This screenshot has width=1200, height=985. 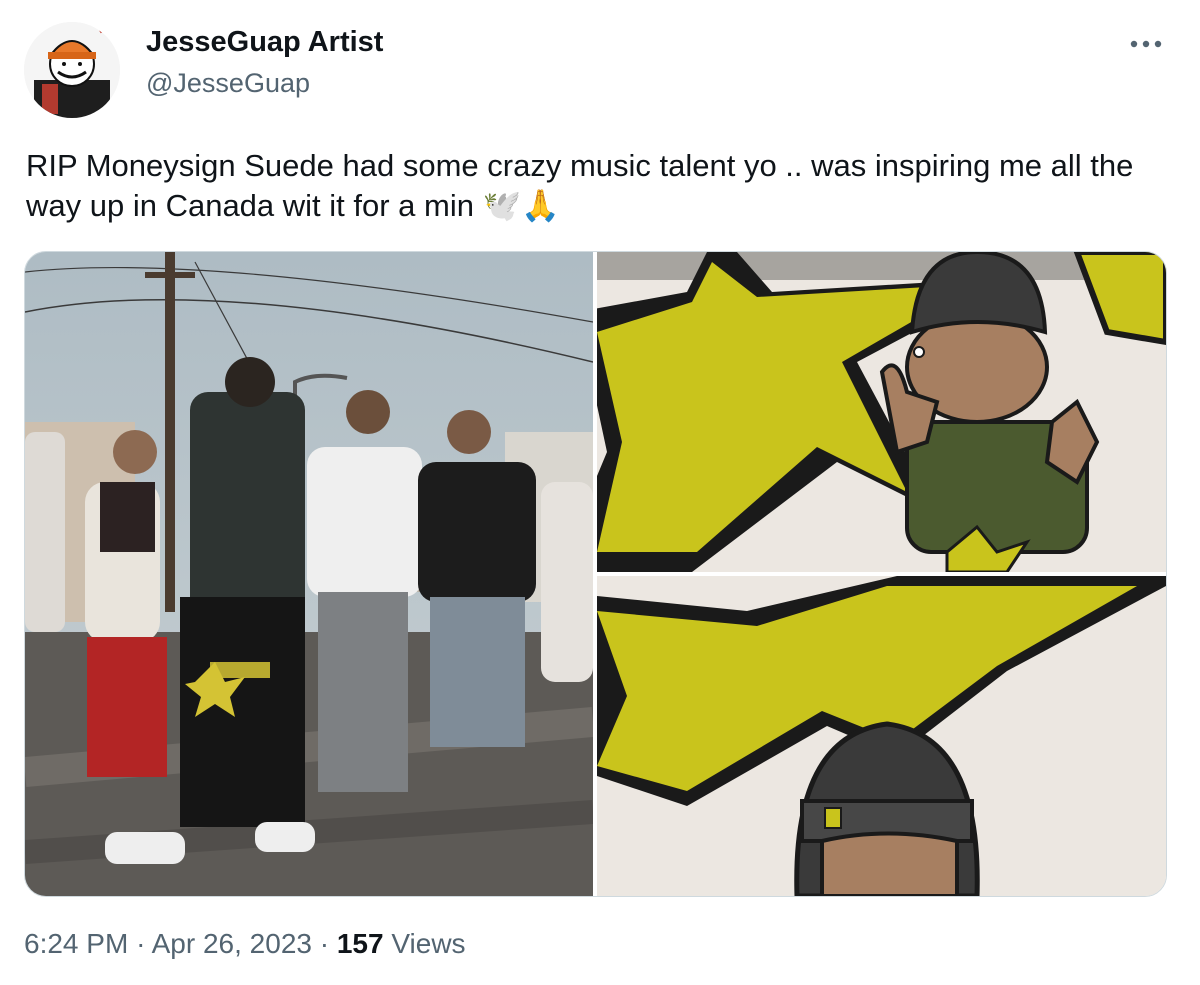 What do you see at coordinates (76, 943) in the screenshot?
I see `tweet-time: 6:24 PM` at bounding box center [76, 943].